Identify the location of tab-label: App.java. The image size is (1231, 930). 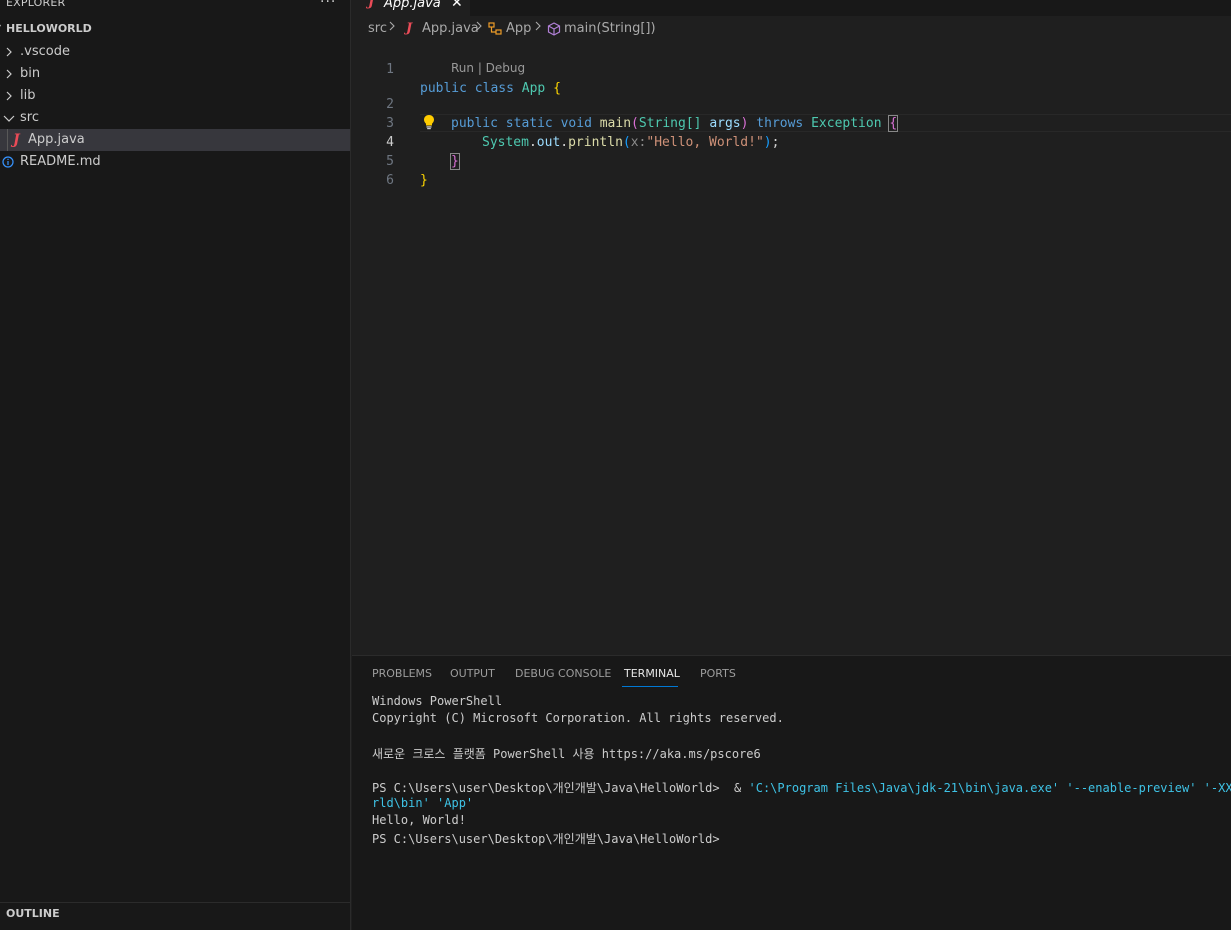
(412, 5).